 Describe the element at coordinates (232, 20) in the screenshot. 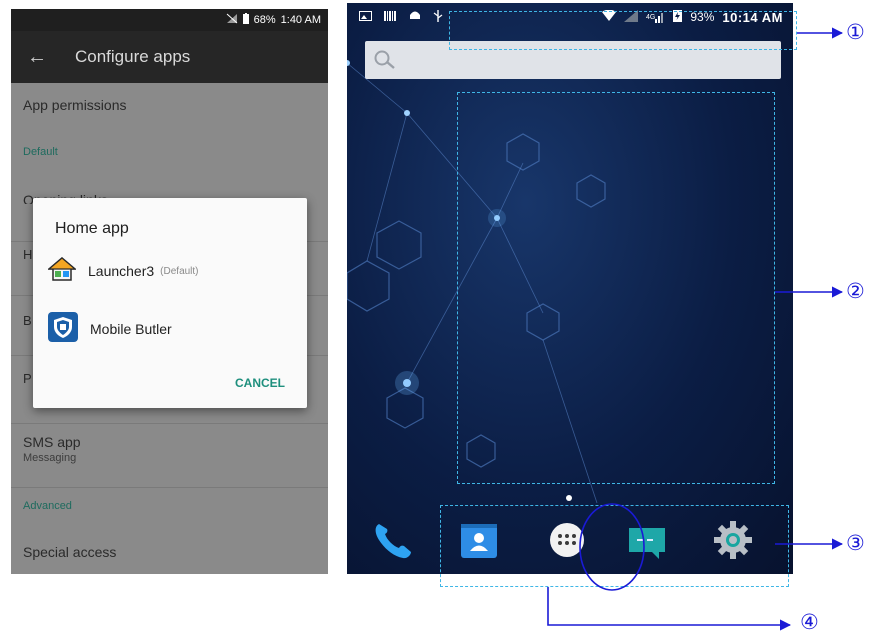

I see `no-signal-icon` at that location.